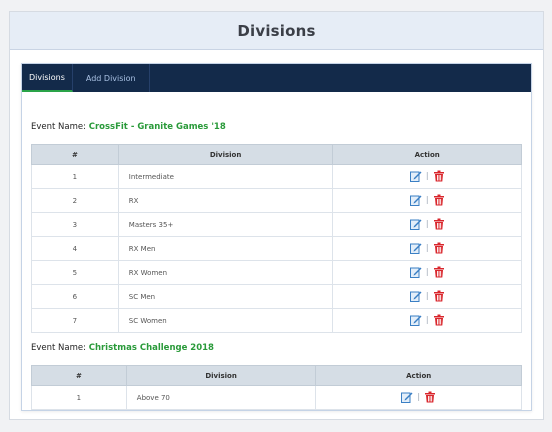 This screenshot has width=552, height=432. What do you see at coordinates (157, 127) in the screenshot?
I see `event-name-value: CrossFit - Granite Games '18` at bounding box center [157, 127].